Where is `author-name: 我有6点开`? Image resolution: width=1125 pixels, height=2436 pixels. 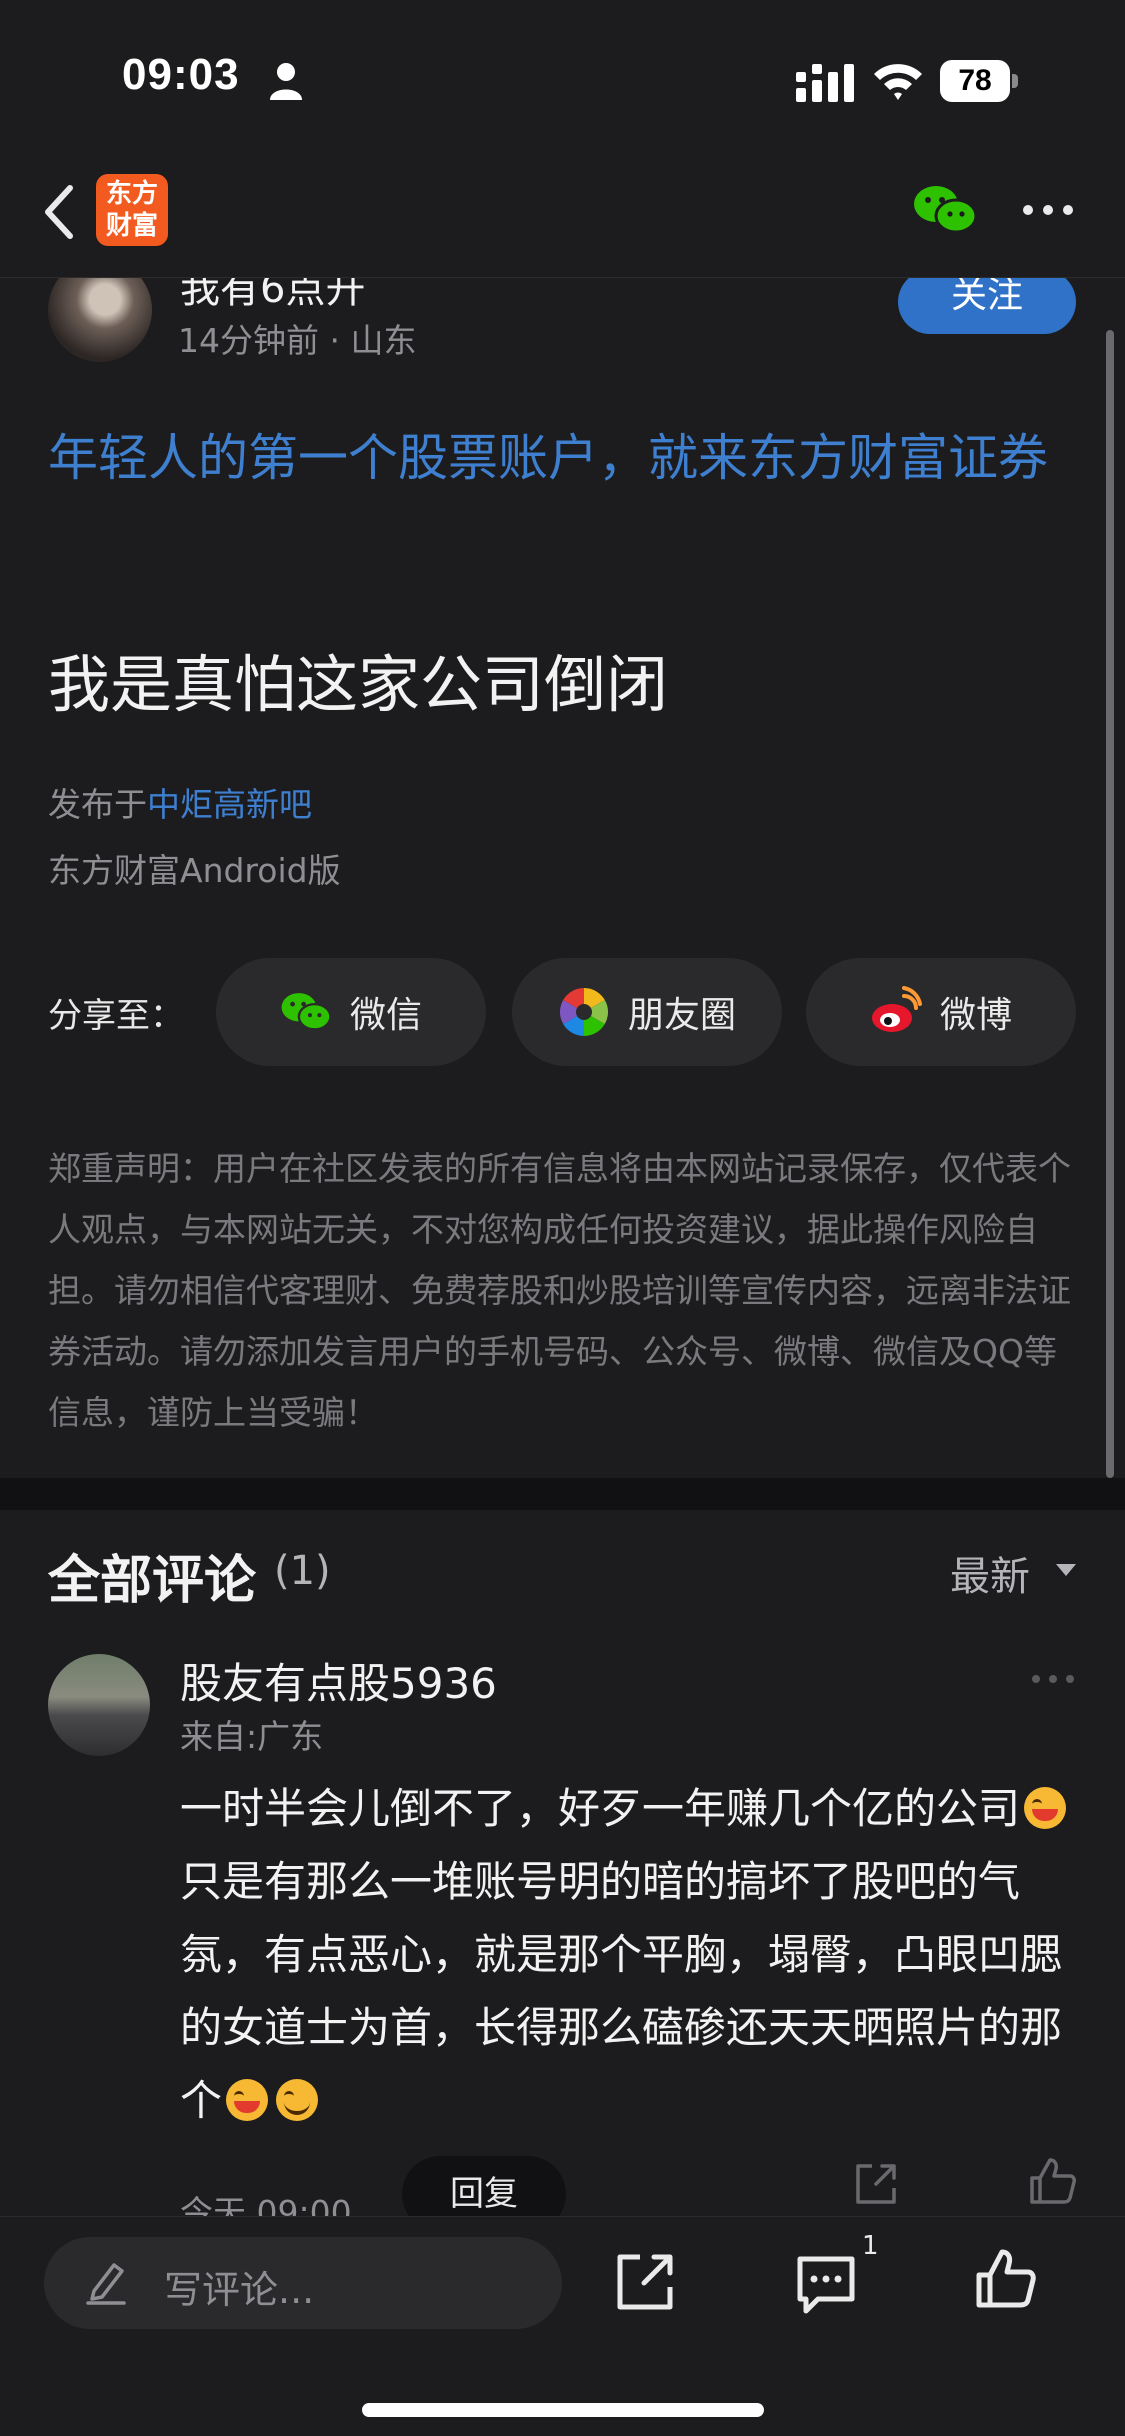
author-name: 我有6点开 is located at coordinates (272, 296).